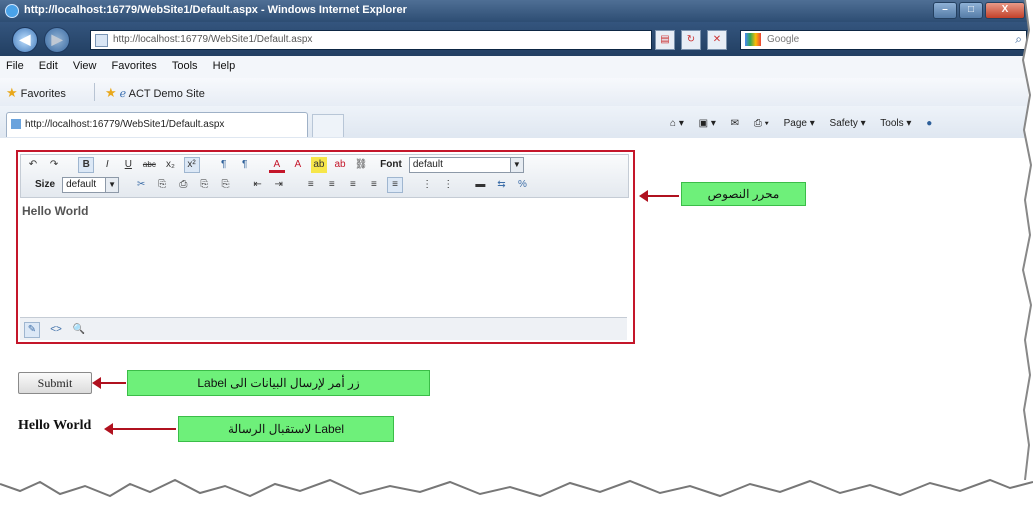 The width and height of the screenshot is (1033, 511). Describe the element at coordinates (677, 123) in the screenshot. I see `home-icon: ⌂ ▾` at that location.